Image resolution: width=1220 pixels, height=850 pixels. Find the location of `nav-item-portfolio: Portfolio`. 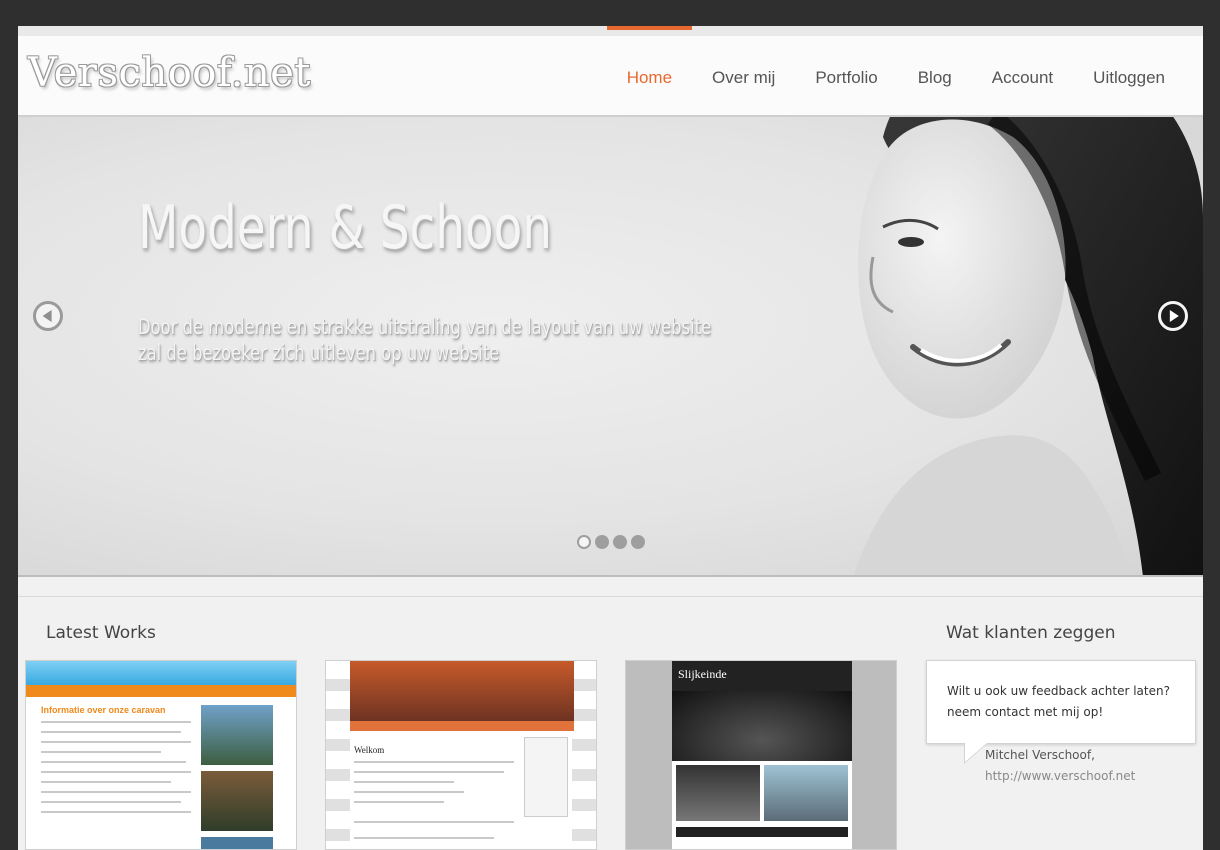

nav-item-portfolio: Portfolio is located at coordinates (846, 76).